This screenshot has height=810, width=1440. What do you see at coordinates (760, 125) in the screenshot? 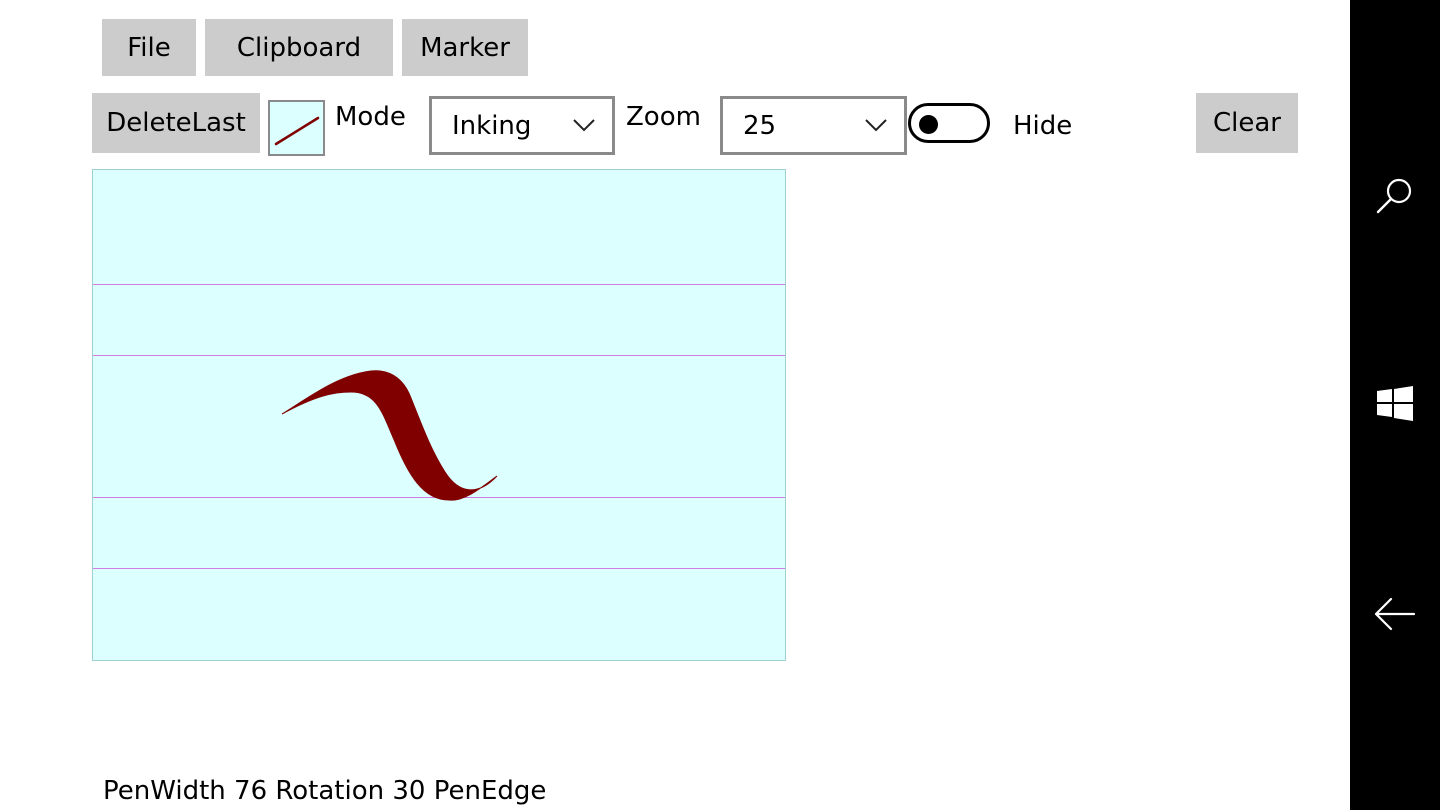
I see `zoom-dropdown-value: 25` at bounding box center [760, 125].